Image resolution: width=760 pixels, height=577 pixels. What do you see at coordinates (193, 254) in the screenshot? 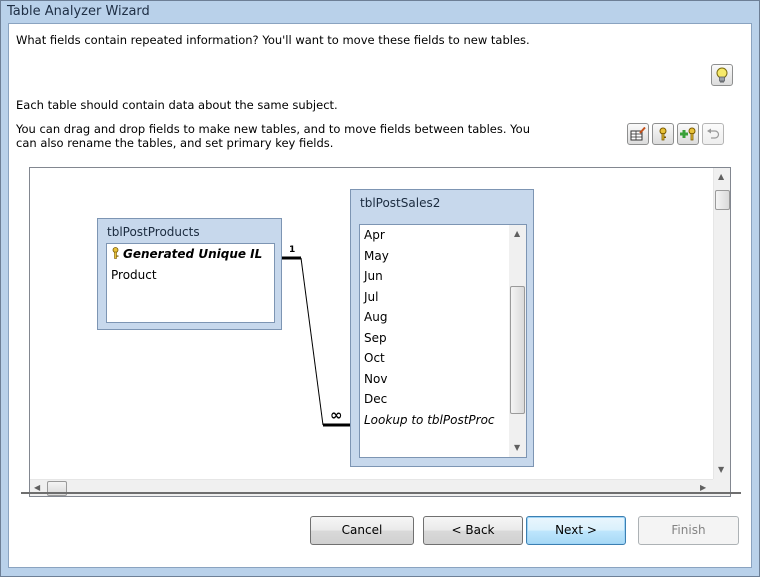
I see `field-label: Generated Unique IL` at bounding box center [193, 254].